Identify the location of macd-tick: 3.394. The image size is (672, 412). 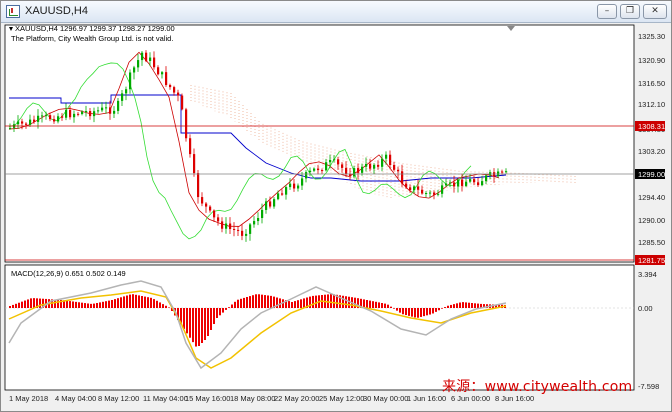
(647, 274).